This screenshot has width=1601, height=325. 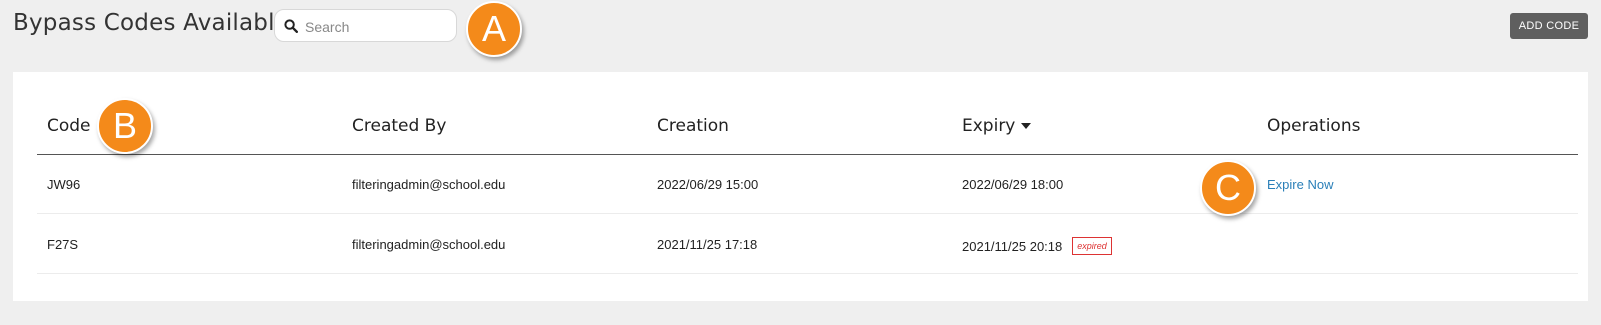 What do you see at coordinates (399, 126) in the screenshot?
I see `column-header-created-by: Created By` at bounding box center [399, 126].